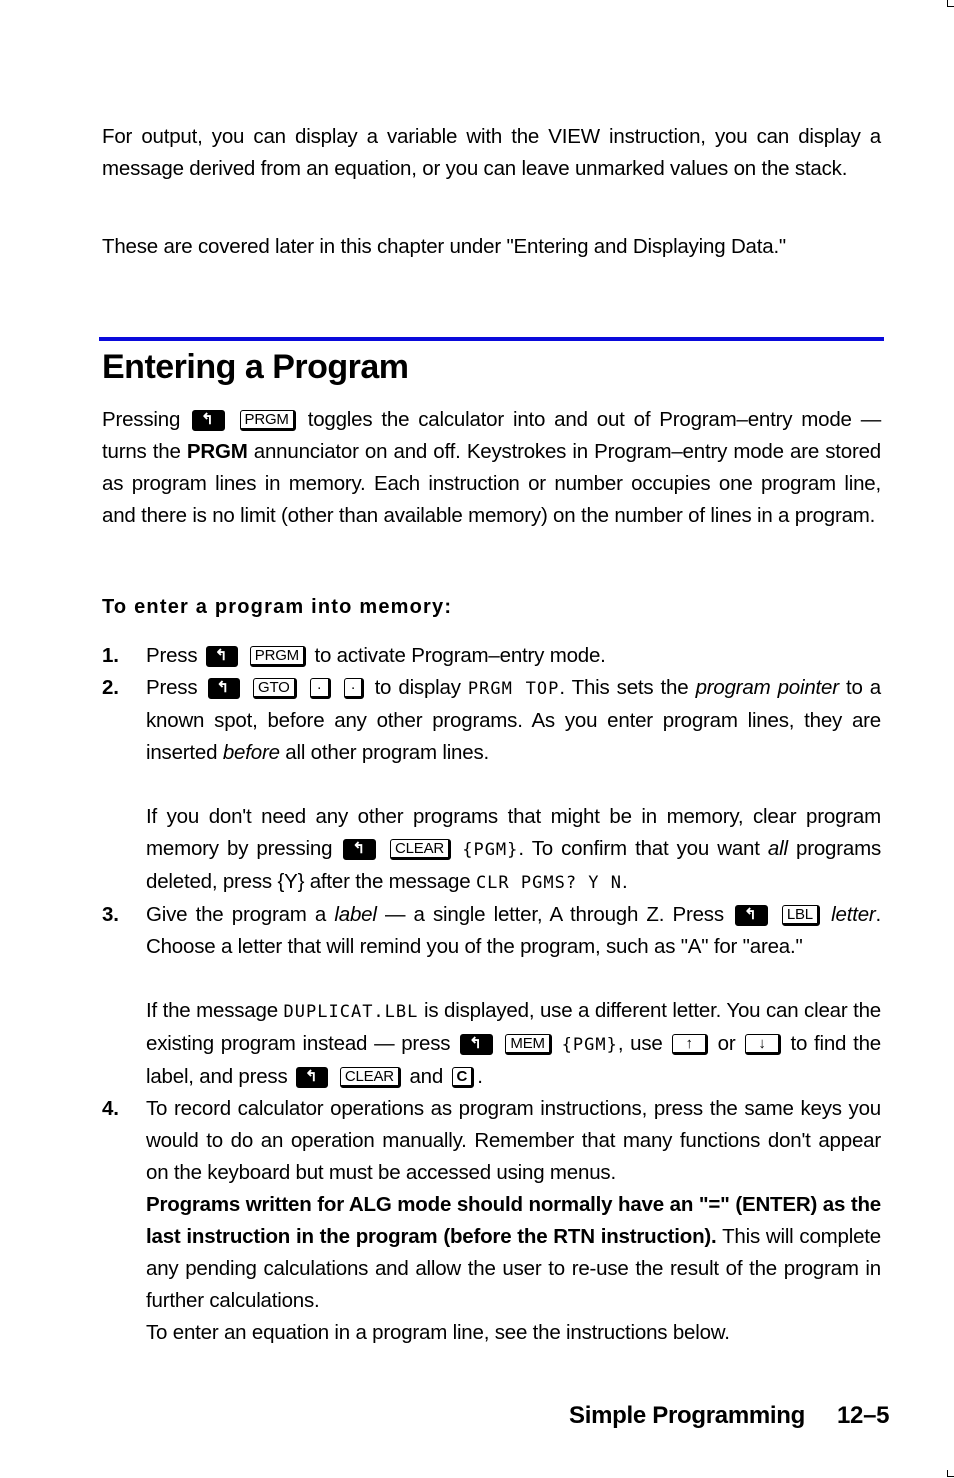 The height and width of the screenshot is (1478, 954). What do you see at coordinates (426, 1076) in the screenshot?
I see `text: and` at bounding box center [426, 1076].